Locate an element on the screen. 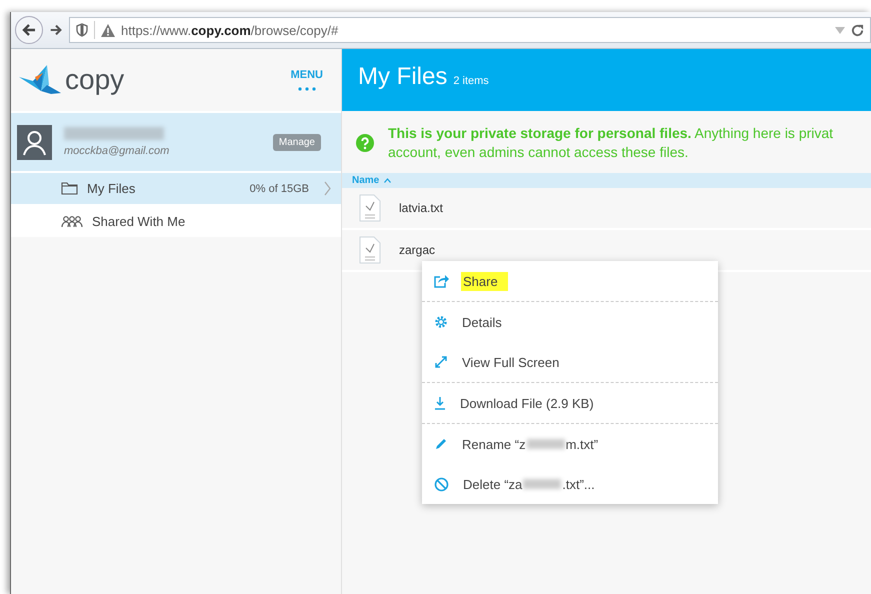 The height and width of the screenshot is (594, 871). warning-icon is located at coordinates (108, 30).